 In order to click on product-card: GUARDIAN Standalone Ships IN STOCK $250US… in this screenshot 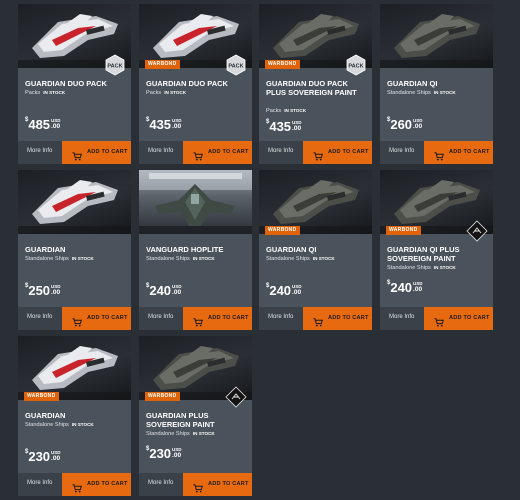, I will do `click(74, 250)`.